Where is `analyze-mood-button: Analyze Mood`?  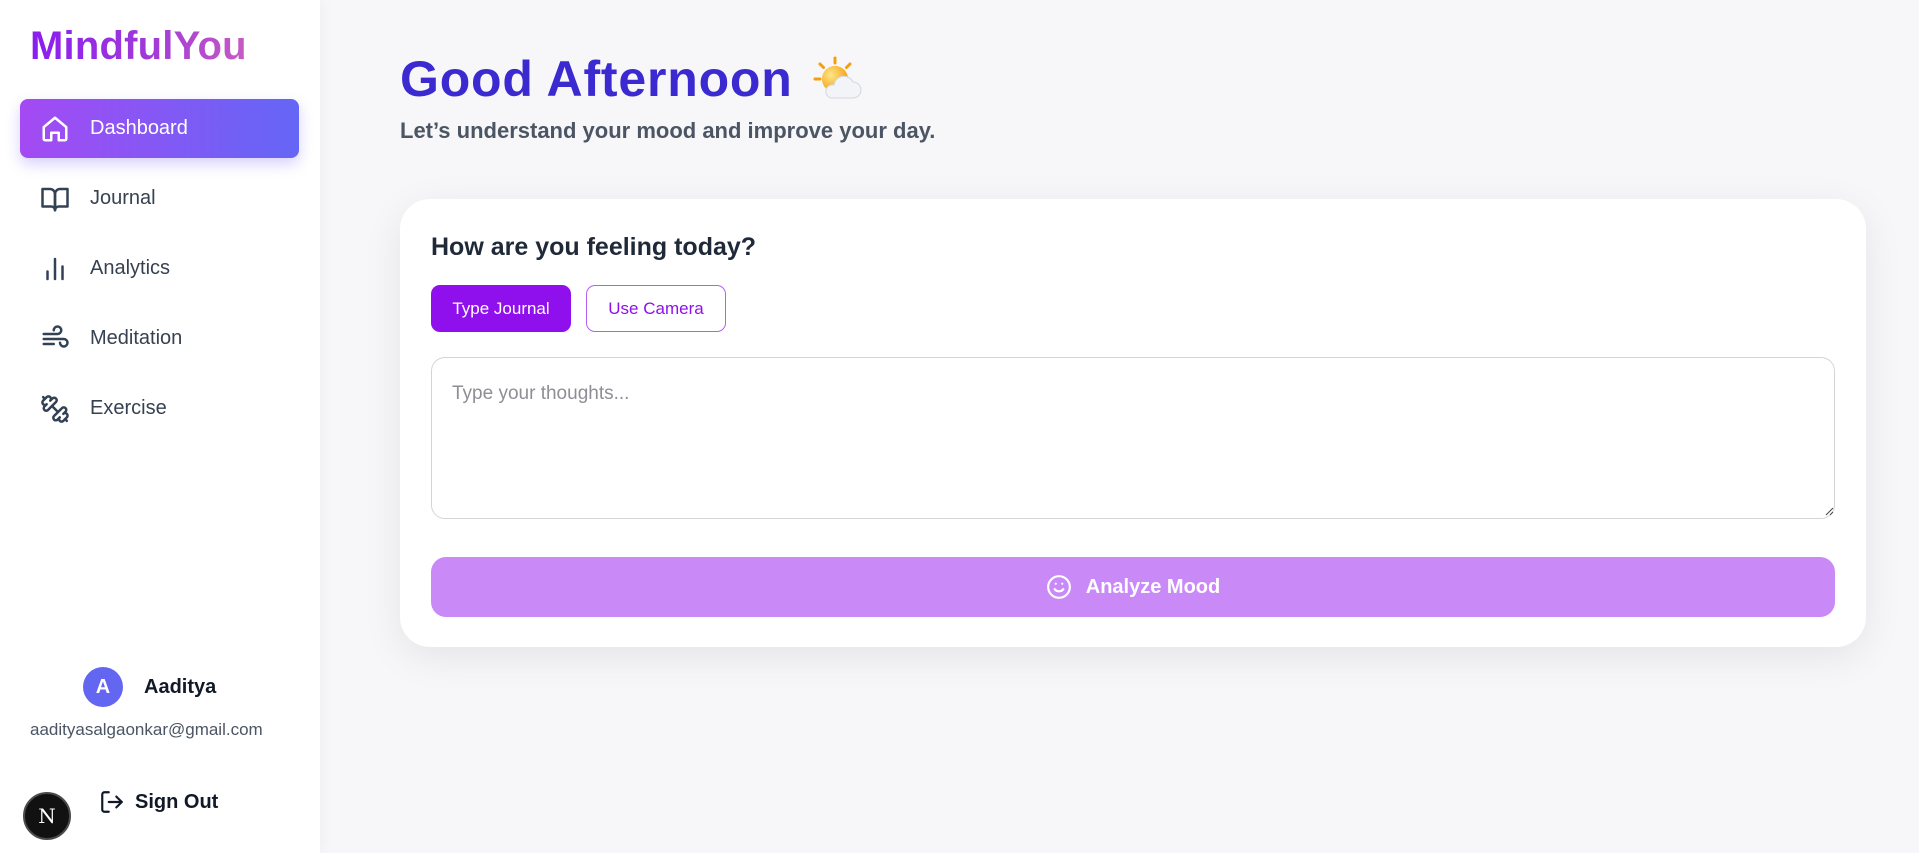
analyze-mood-button: Analyze Mood is located at coordinates (1133, 587).